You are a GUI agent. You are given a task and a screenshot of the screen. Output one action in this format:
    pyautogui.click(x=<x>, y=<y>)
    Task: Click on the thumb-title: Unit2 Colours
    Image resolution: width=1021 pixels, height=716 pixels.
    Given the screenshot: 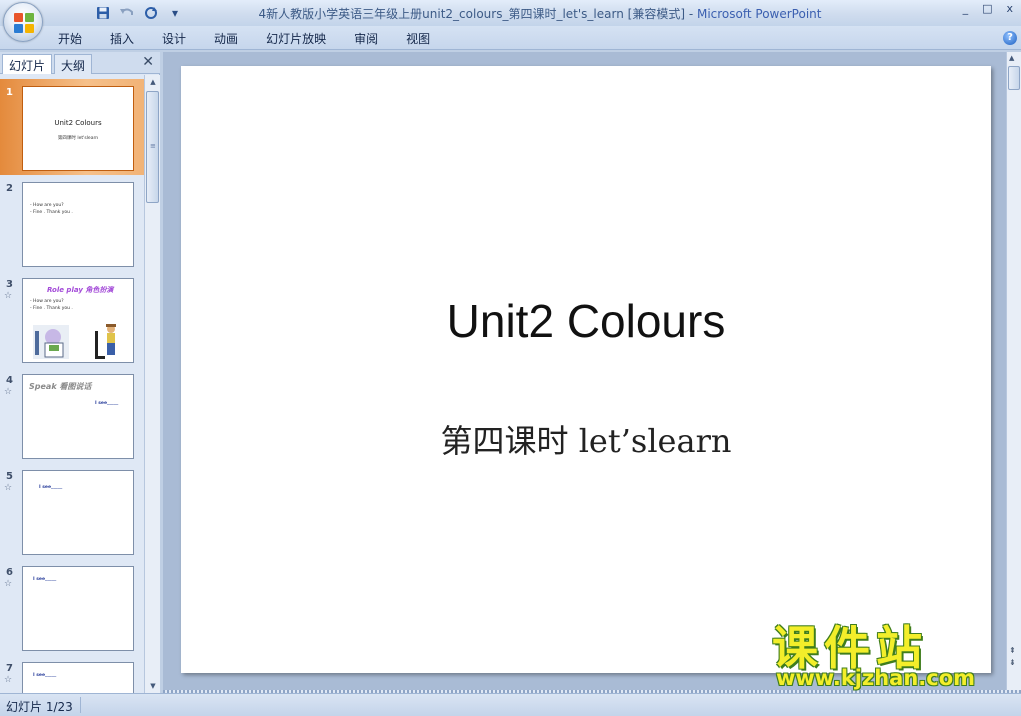 What is the action you would take?
    pyautogui.click(x=78, y=123)
    